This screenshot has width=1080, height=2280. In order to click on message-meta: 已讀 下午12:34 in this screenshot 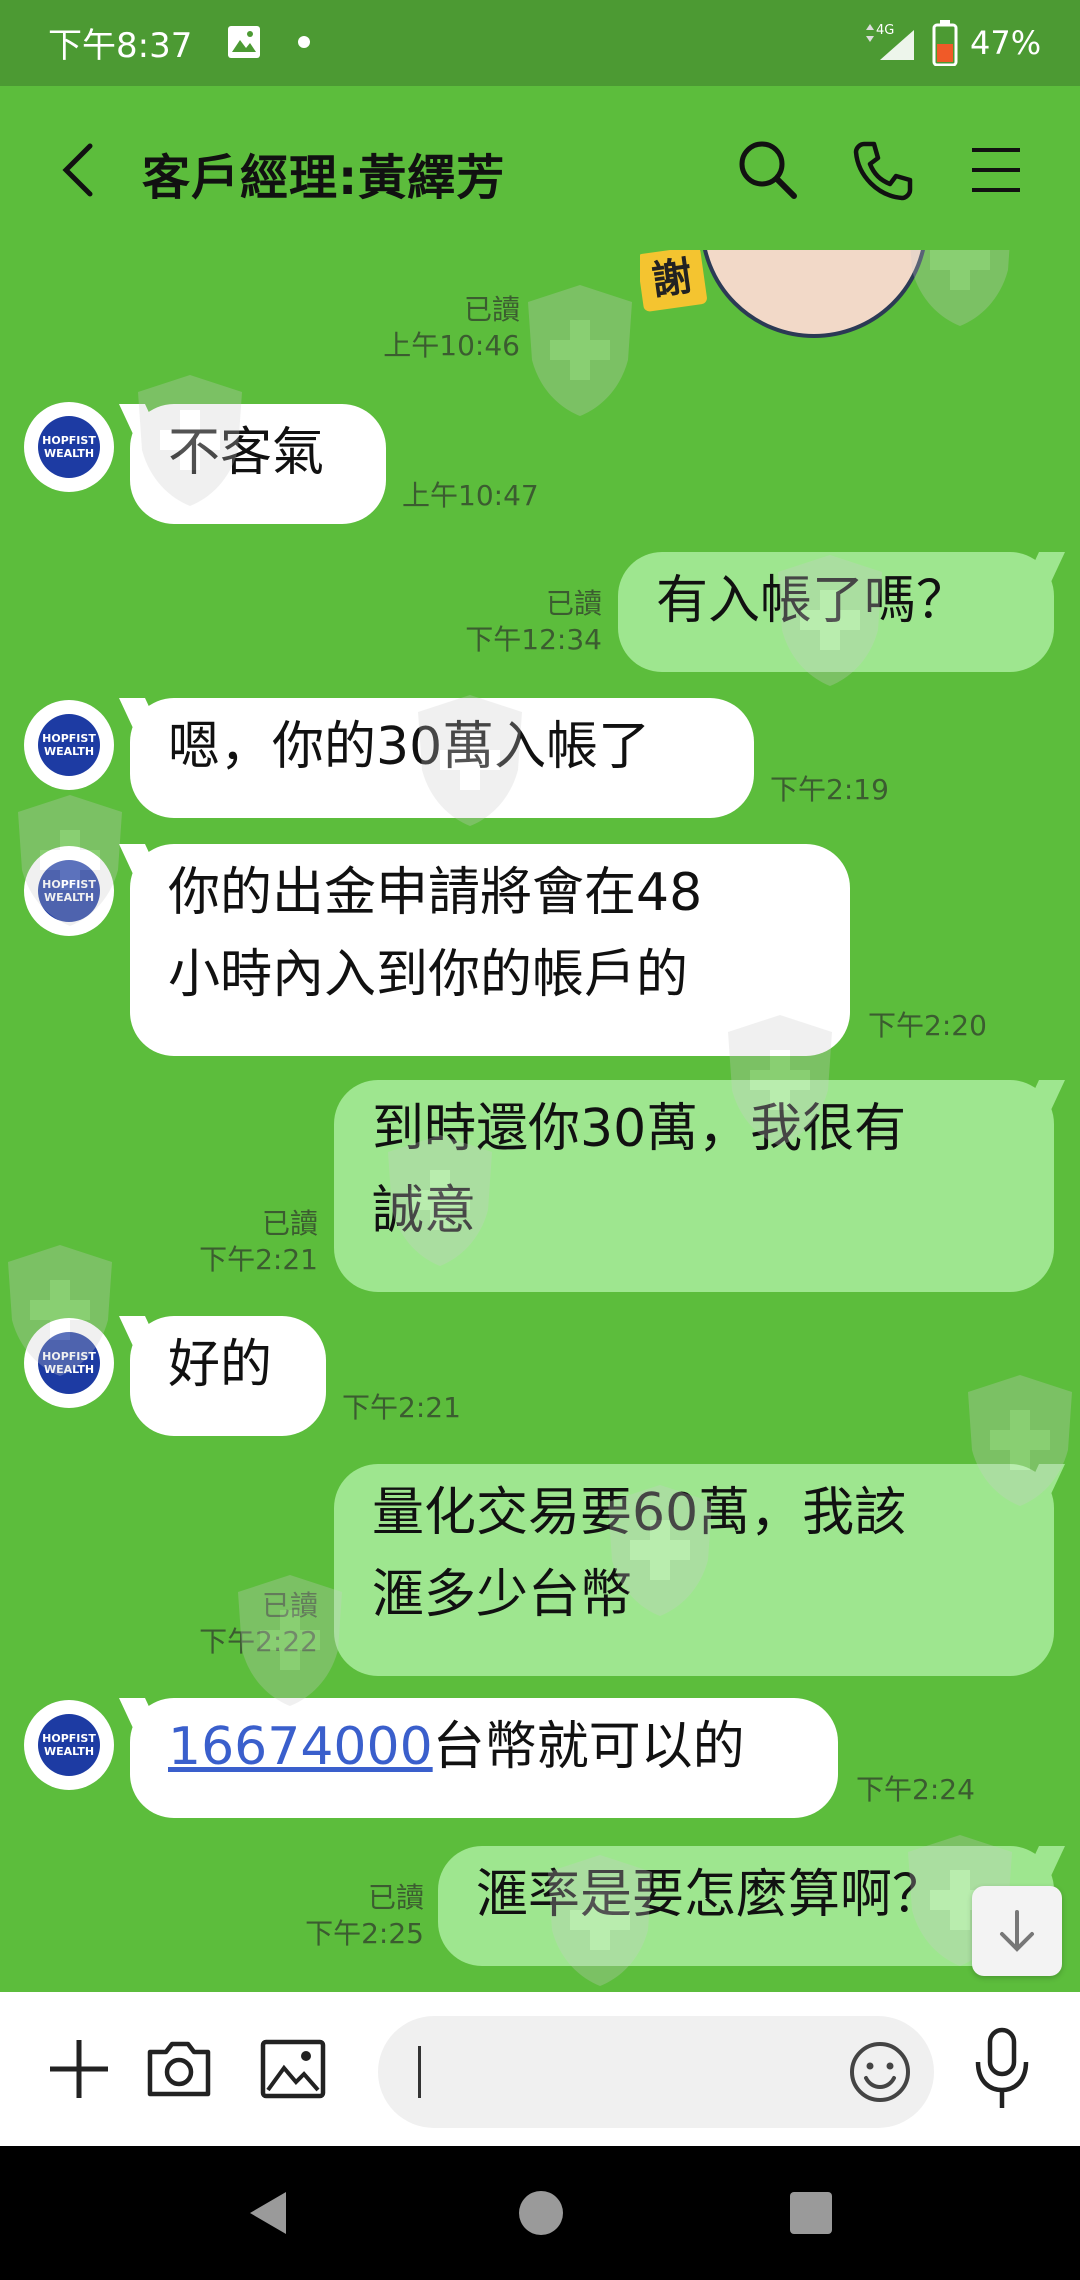, I will do `click(511, 622)`.